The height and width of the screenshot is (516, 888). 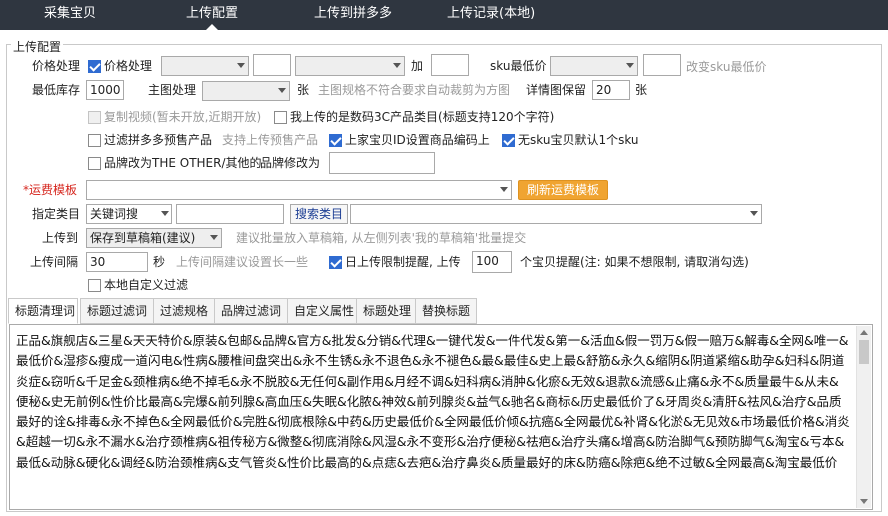 I want to click on interval-label: 上传间隔, so click(x=54, y=262).